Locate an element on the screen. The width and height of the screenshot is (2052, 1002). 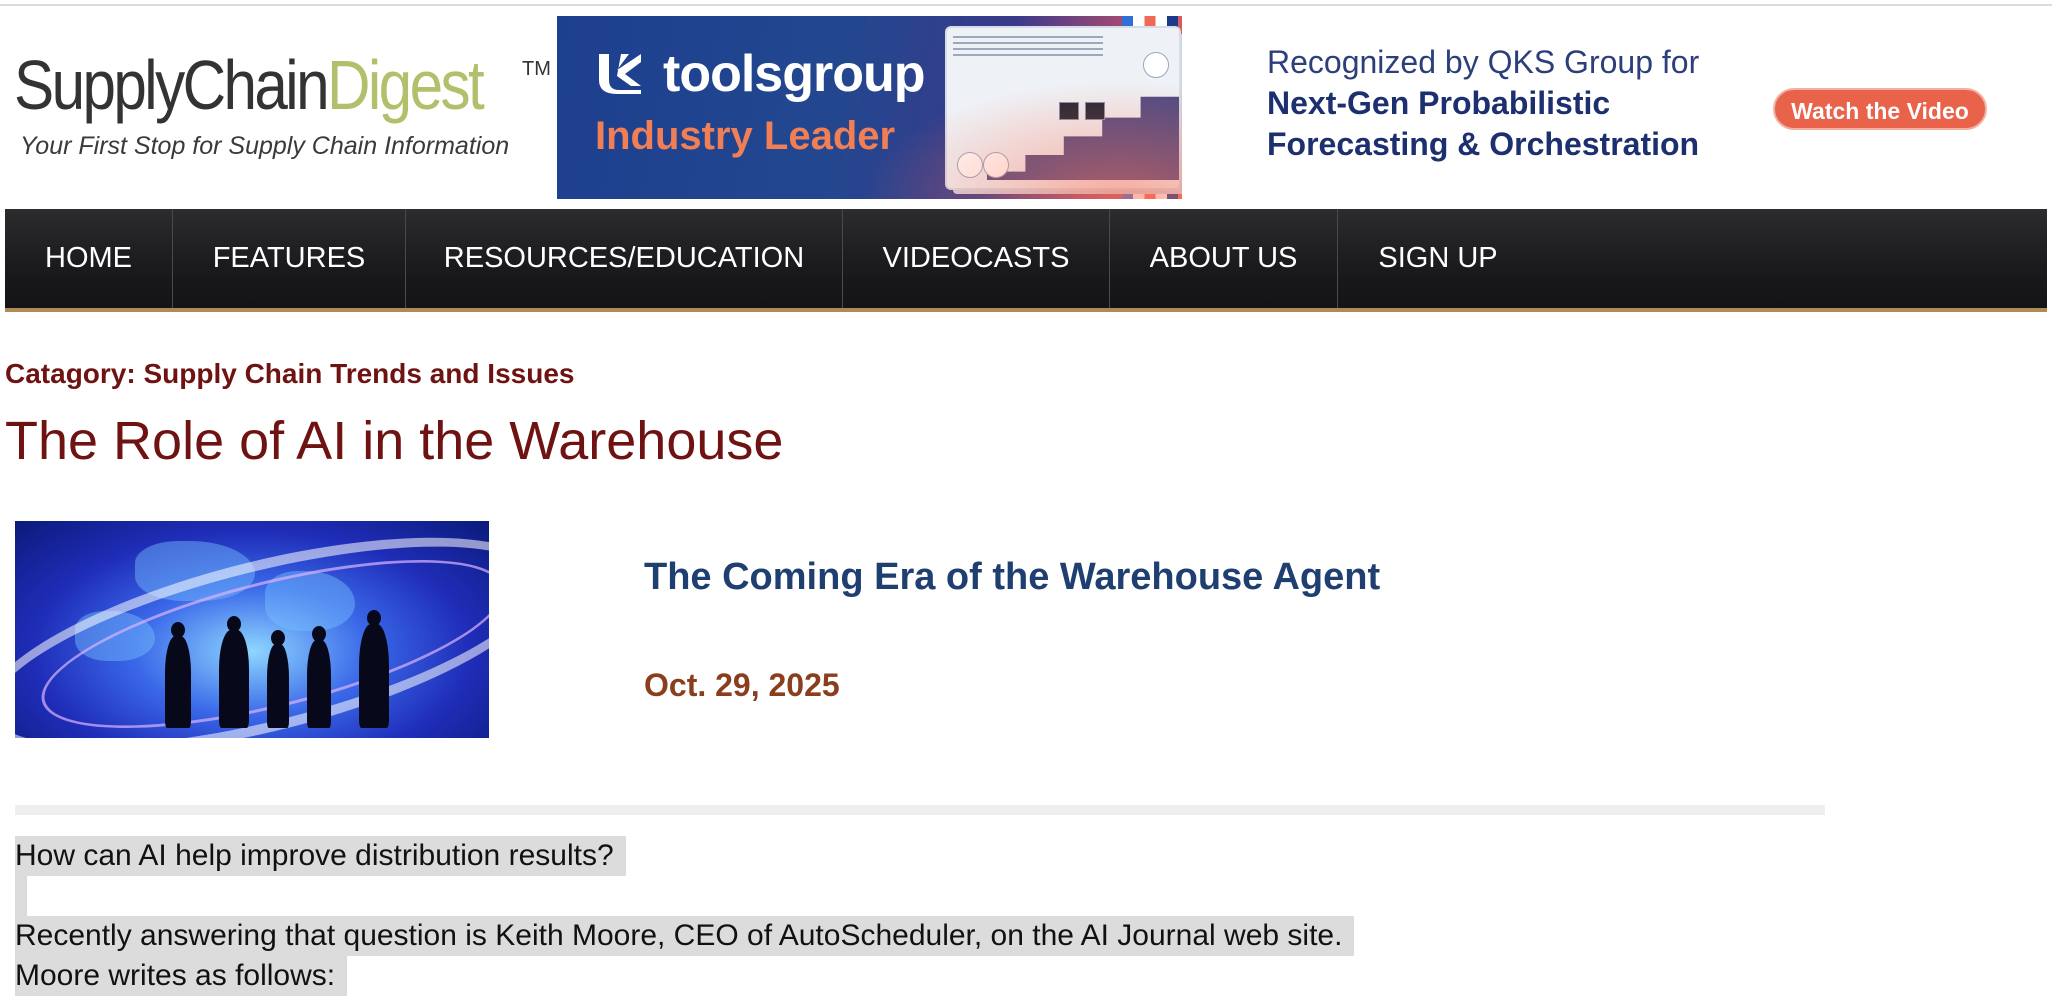
nav-item-resources-education: RESOURCES/EDUCATION is located at coordinates (624, 258).